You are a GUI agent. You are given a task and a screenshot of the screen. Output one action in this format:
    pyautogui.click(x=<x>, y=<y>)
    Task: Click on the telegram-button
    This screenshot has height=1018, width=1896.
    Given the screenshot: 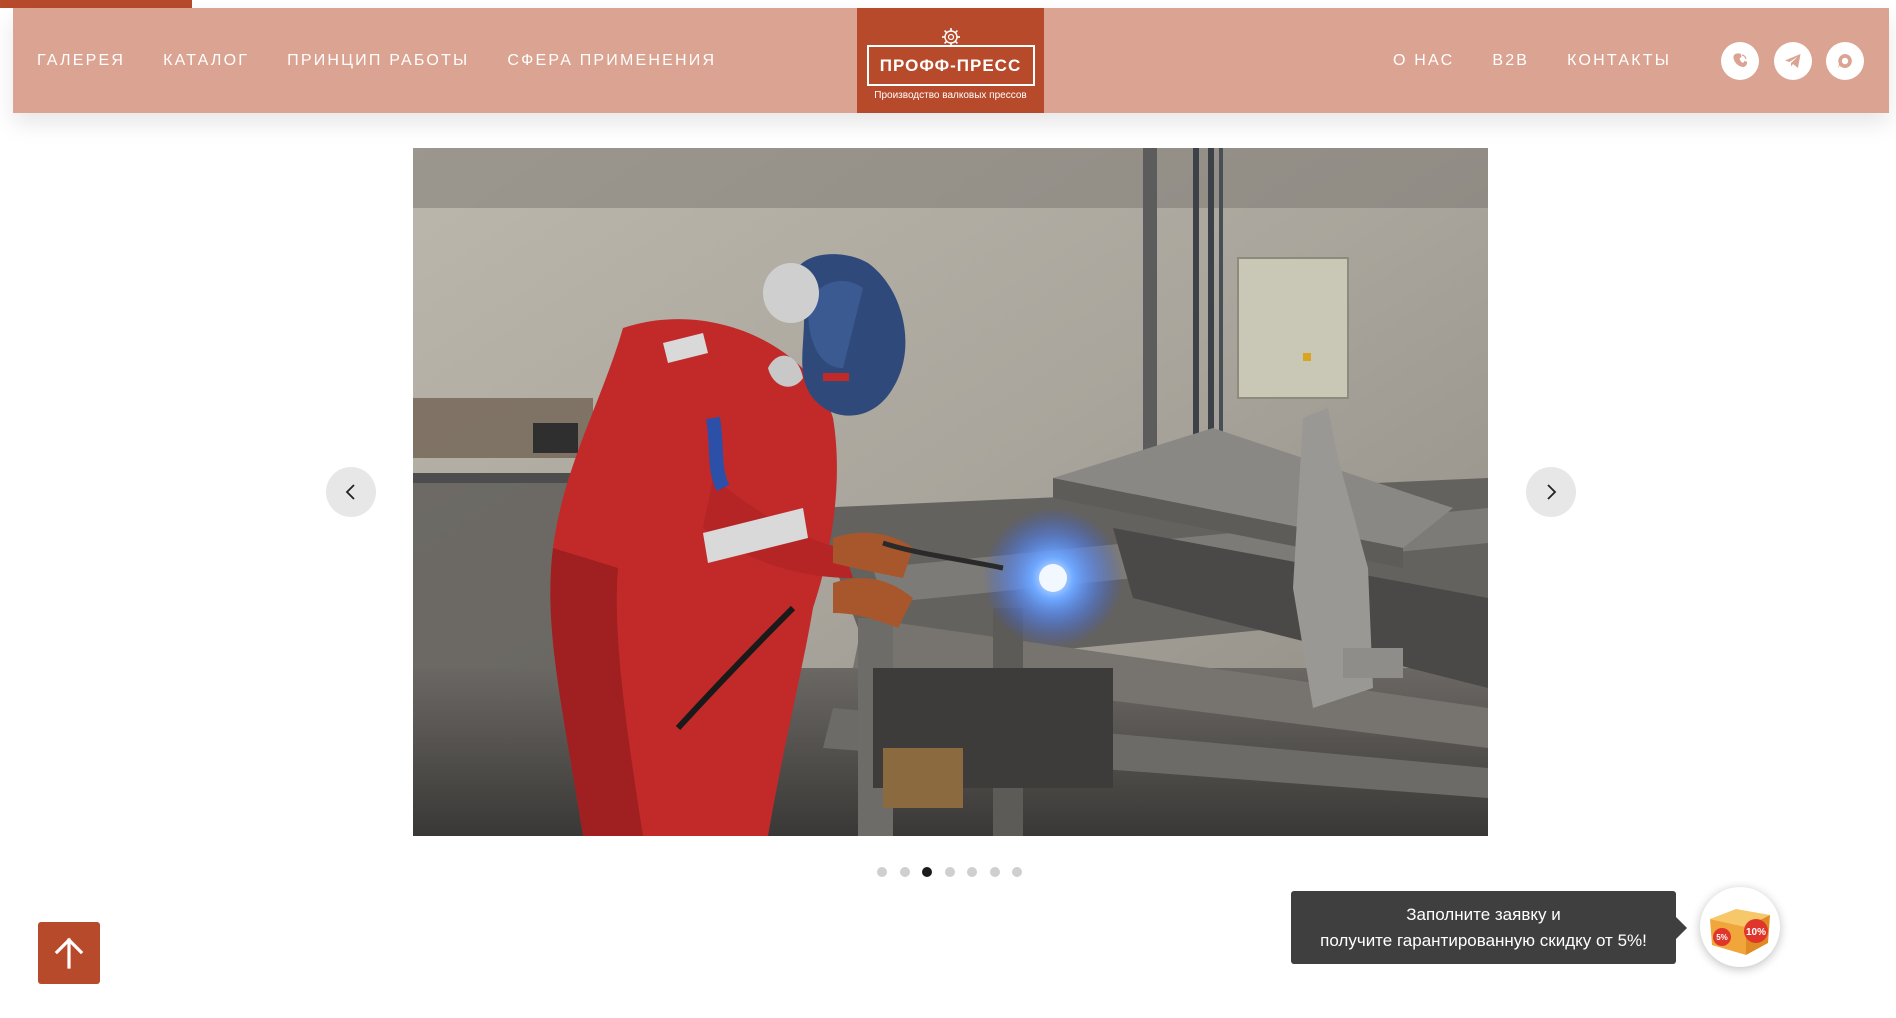 What is the action you would take?
    pyautogui.click(x=1793, y=61)
    